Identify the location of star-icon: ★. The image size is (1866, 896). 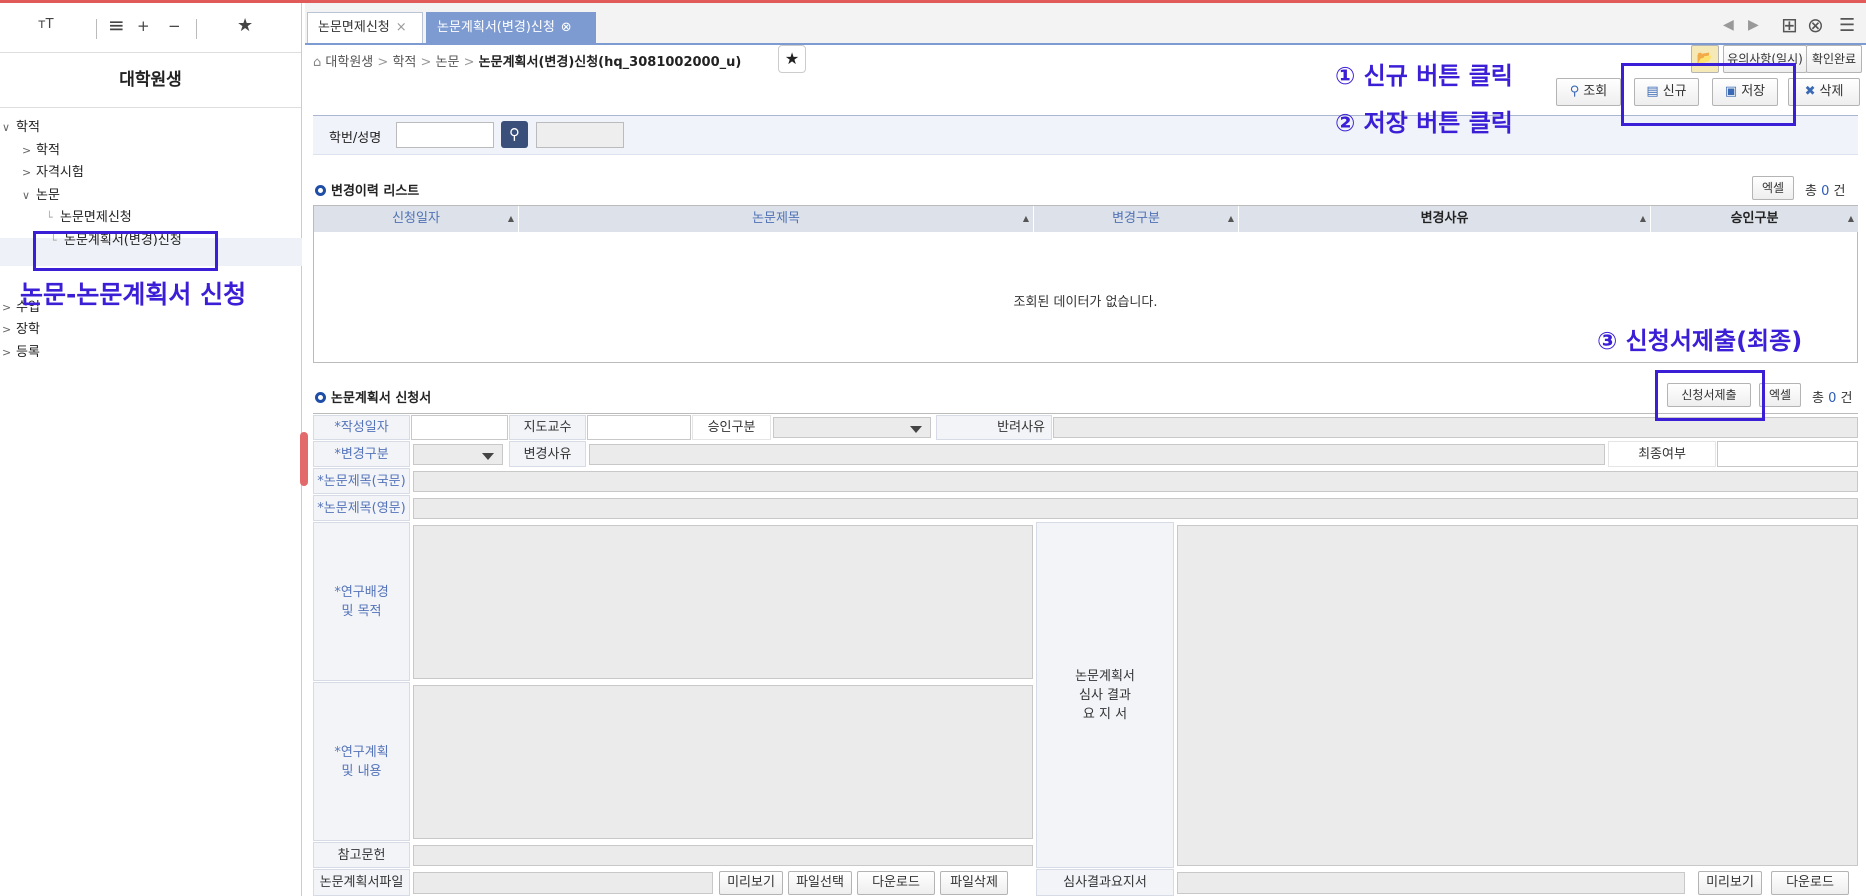
(245, 25).